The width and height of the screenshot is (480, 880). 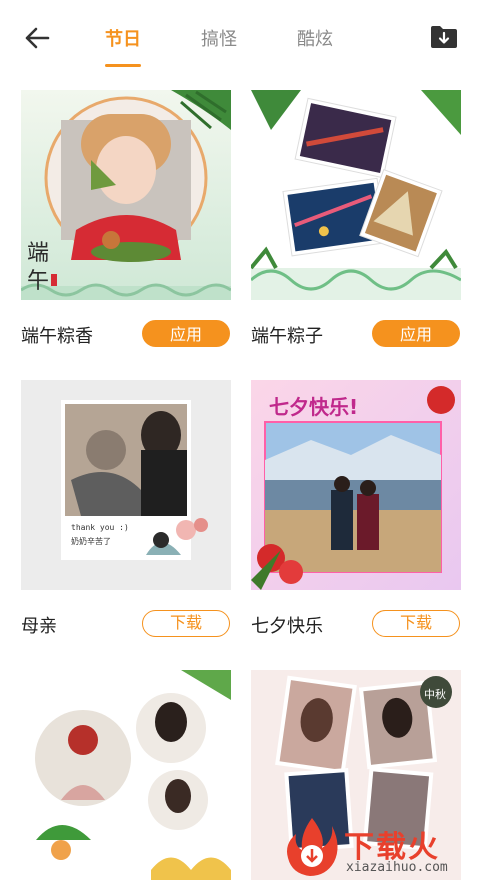 I want to click on template-card-duanwu-zongxiang: 端 午 端午粽香 应用, so click(x=126, y=220).